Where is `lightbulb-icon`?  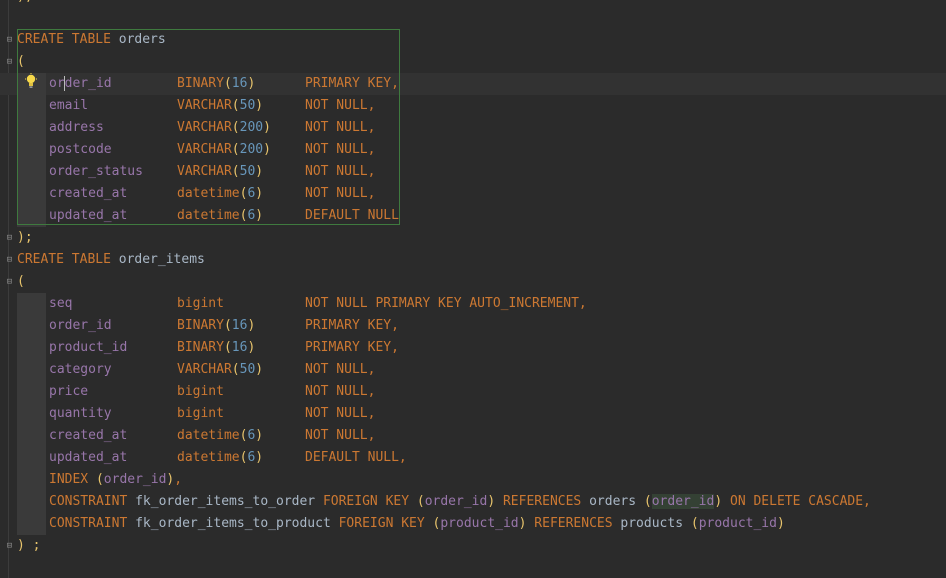 lightbulb-icon is located at coordinates (31, 81).